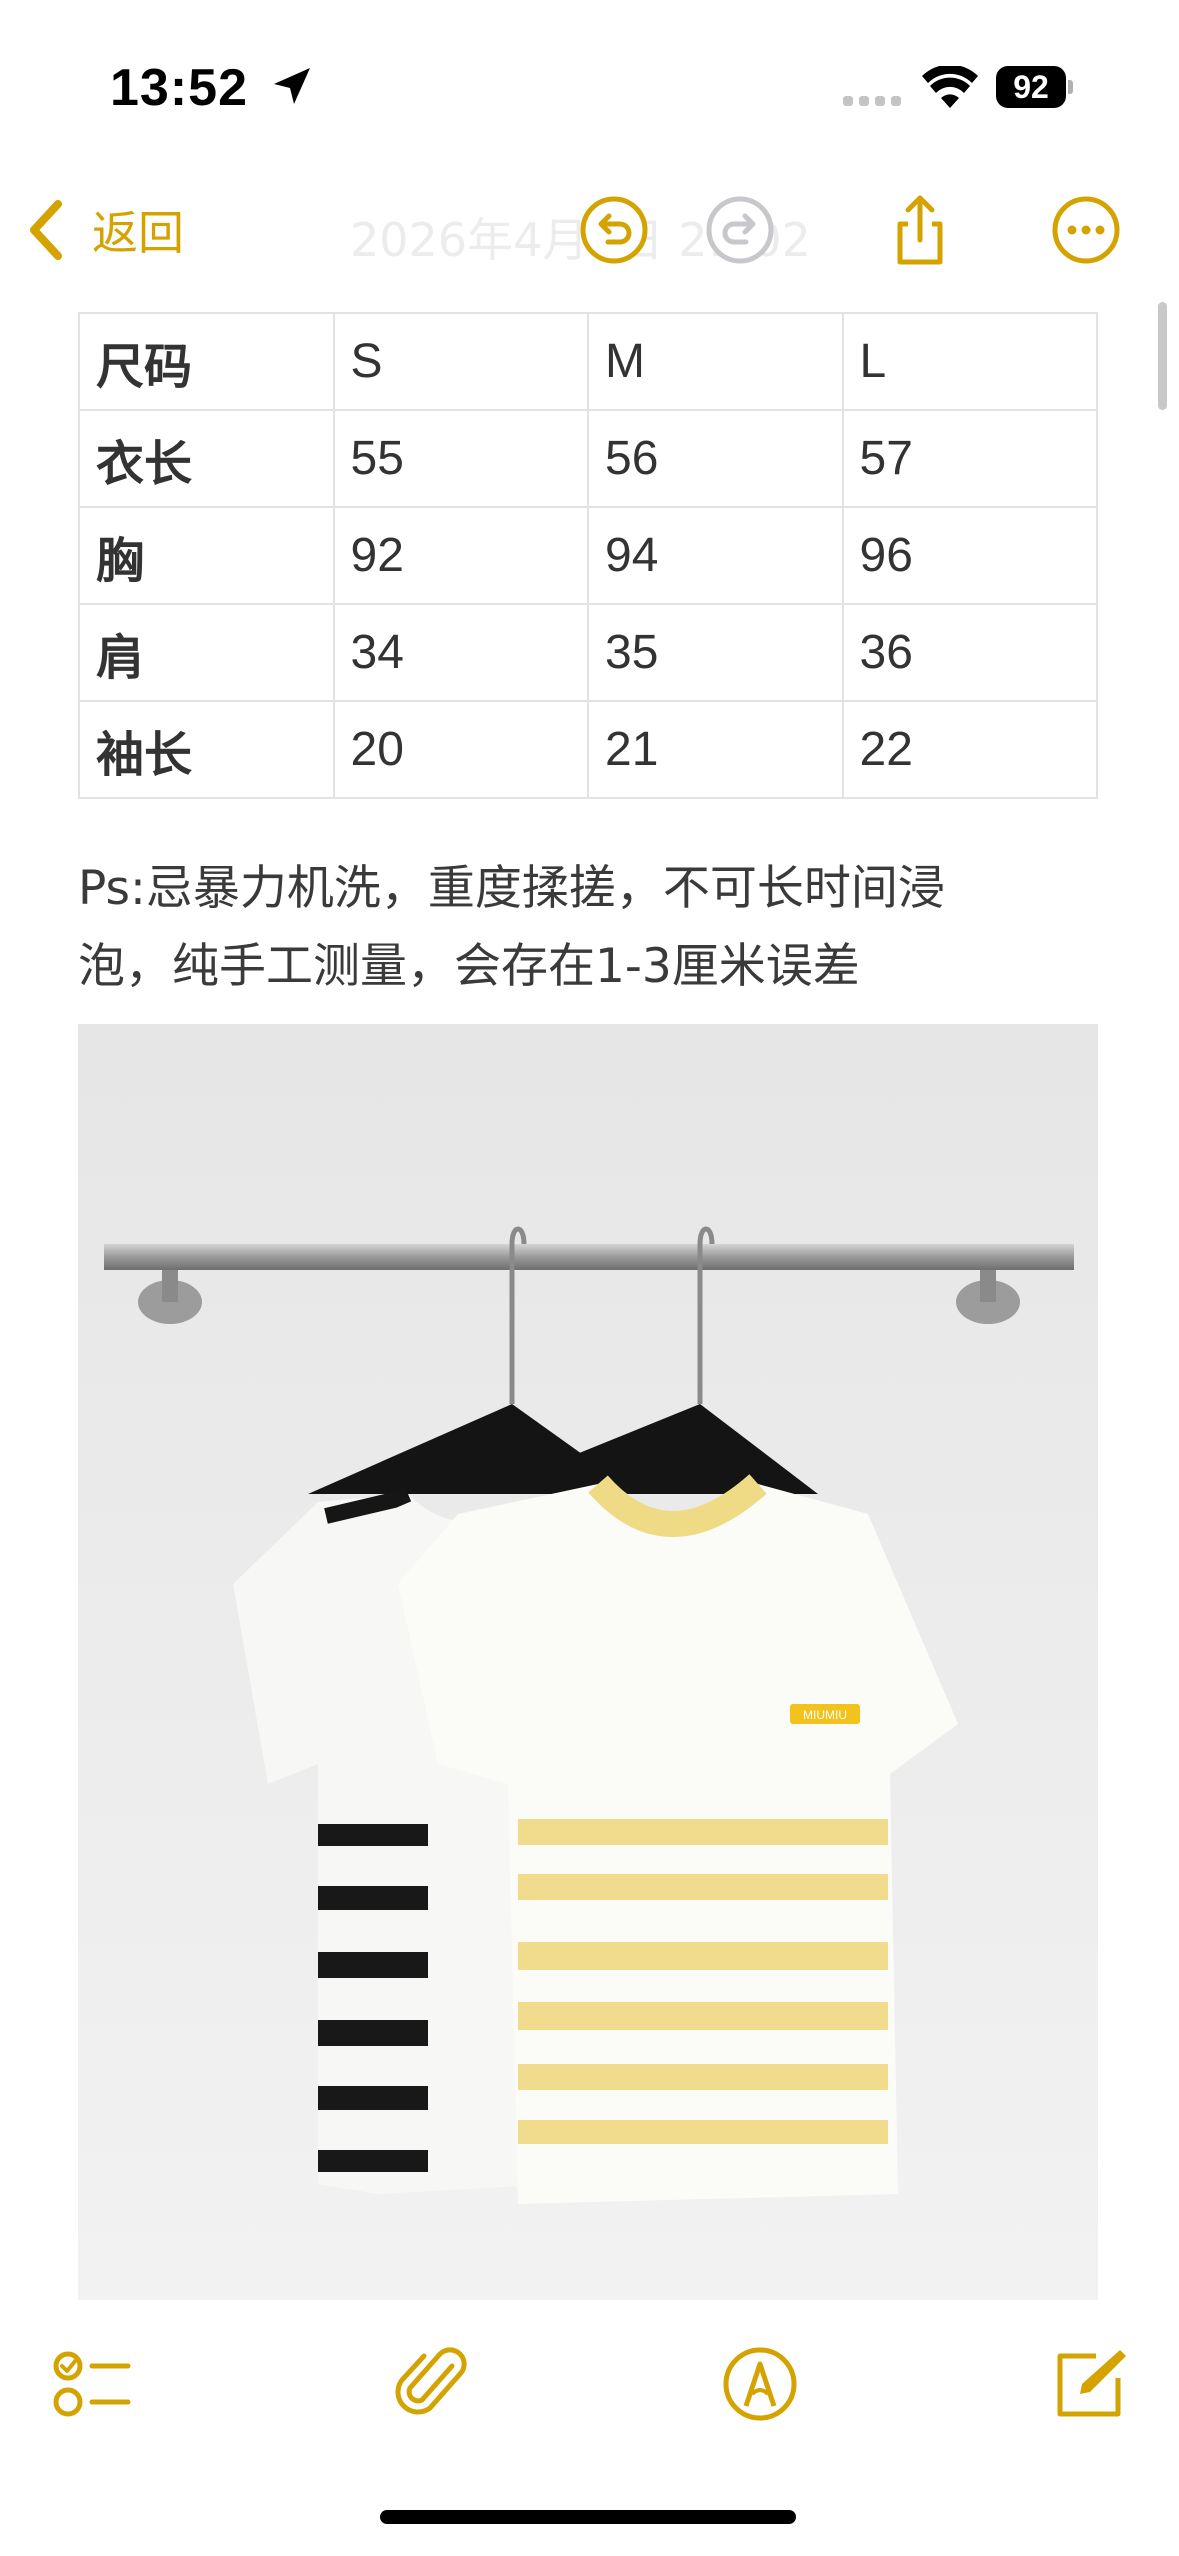  What do you see at coordinates (825, 1715) in the screenshot?
I see `badge-text: MIUMIU` at bounding box center [825, 1715].